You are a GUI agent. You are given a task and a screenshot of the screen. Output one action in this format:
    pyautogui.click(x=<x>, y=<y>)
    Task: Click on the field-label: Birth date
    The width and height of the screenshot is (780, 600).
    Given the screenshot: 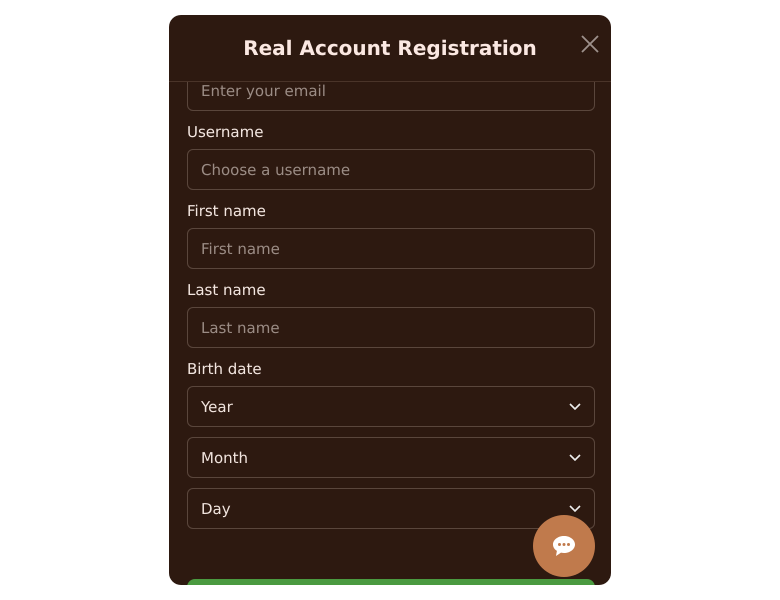 What is the action you would take?
    pyautogui.click(x=225, y=369)
    